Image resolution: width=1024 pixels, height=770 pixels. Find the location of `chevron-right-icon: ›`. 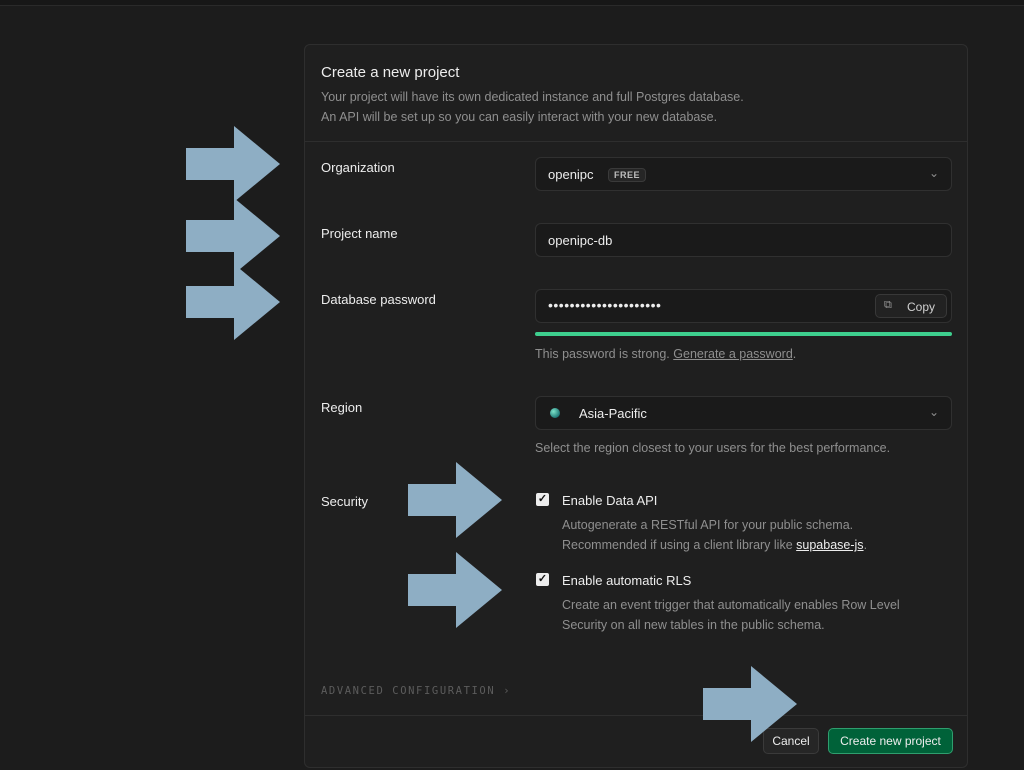

chevron-right-icon: › is located at coordinates (507, 691).